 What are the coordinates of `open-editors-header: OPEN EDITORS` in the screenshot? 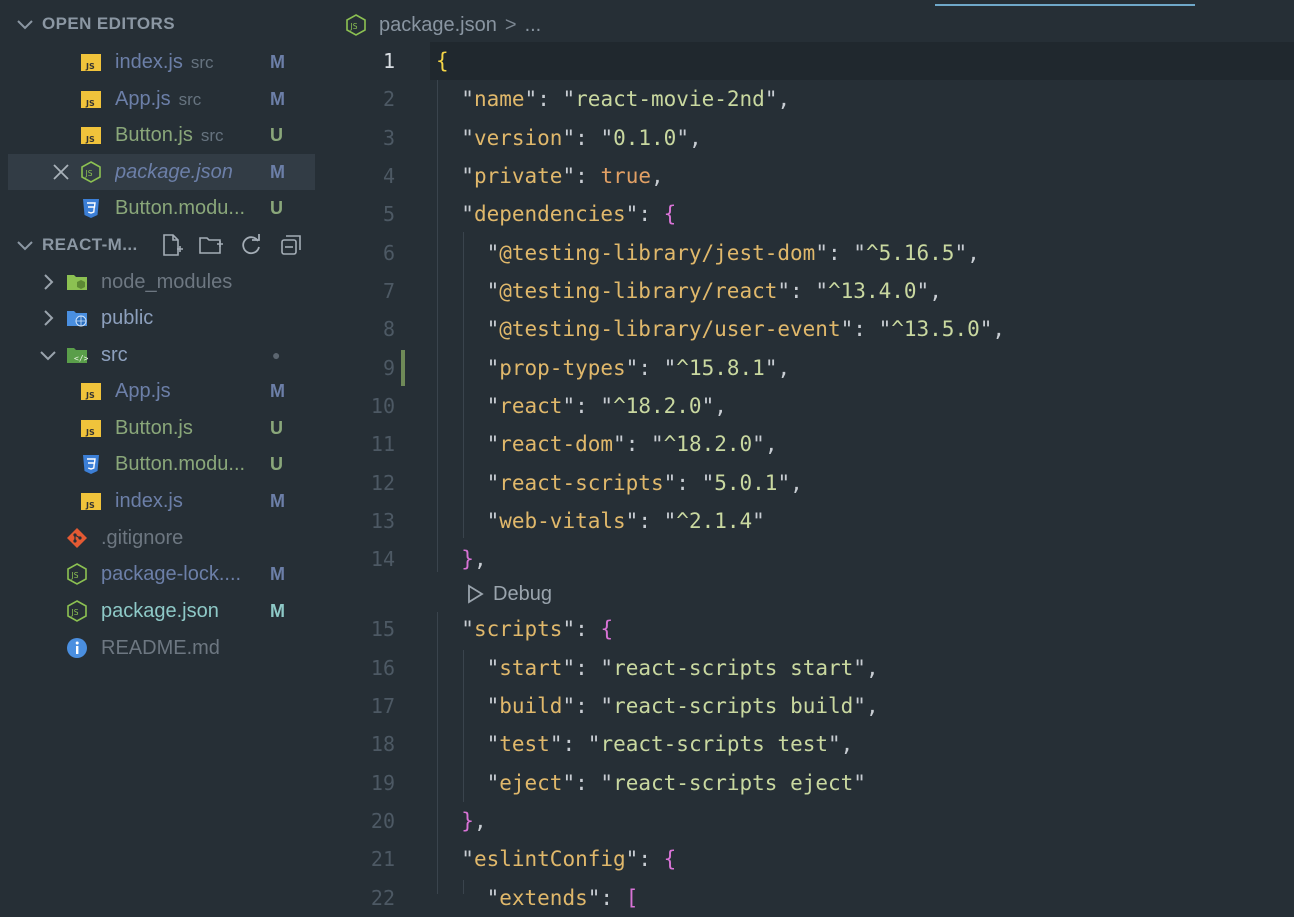 It's located at (157, 24).